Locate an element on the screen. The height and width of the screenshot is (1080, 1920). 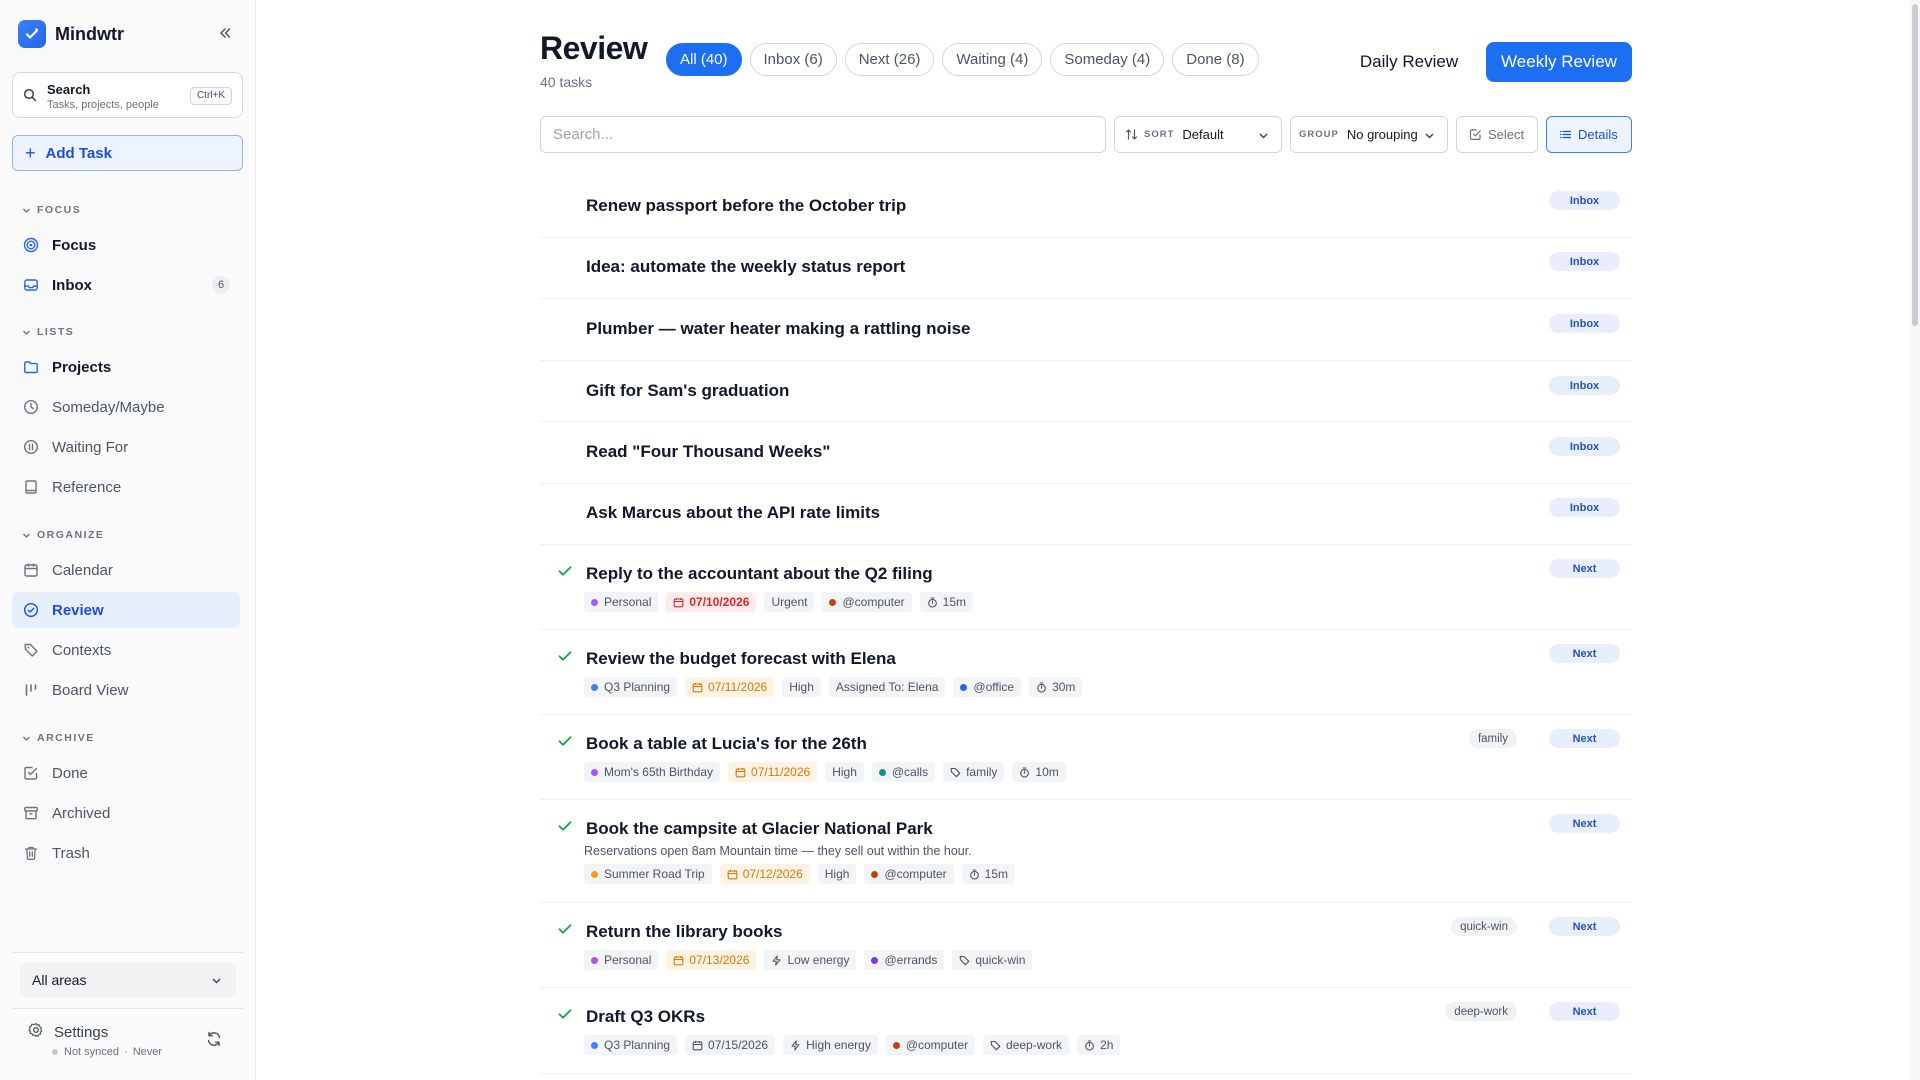
sidebar-item-someday: Someday/Maybe is located at coordinates (126, 407).